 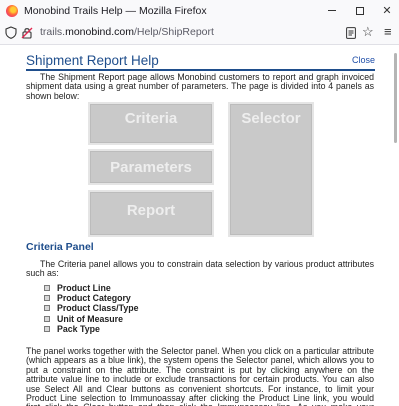 I want to click on maximize-button, so click(x=360, y=10).